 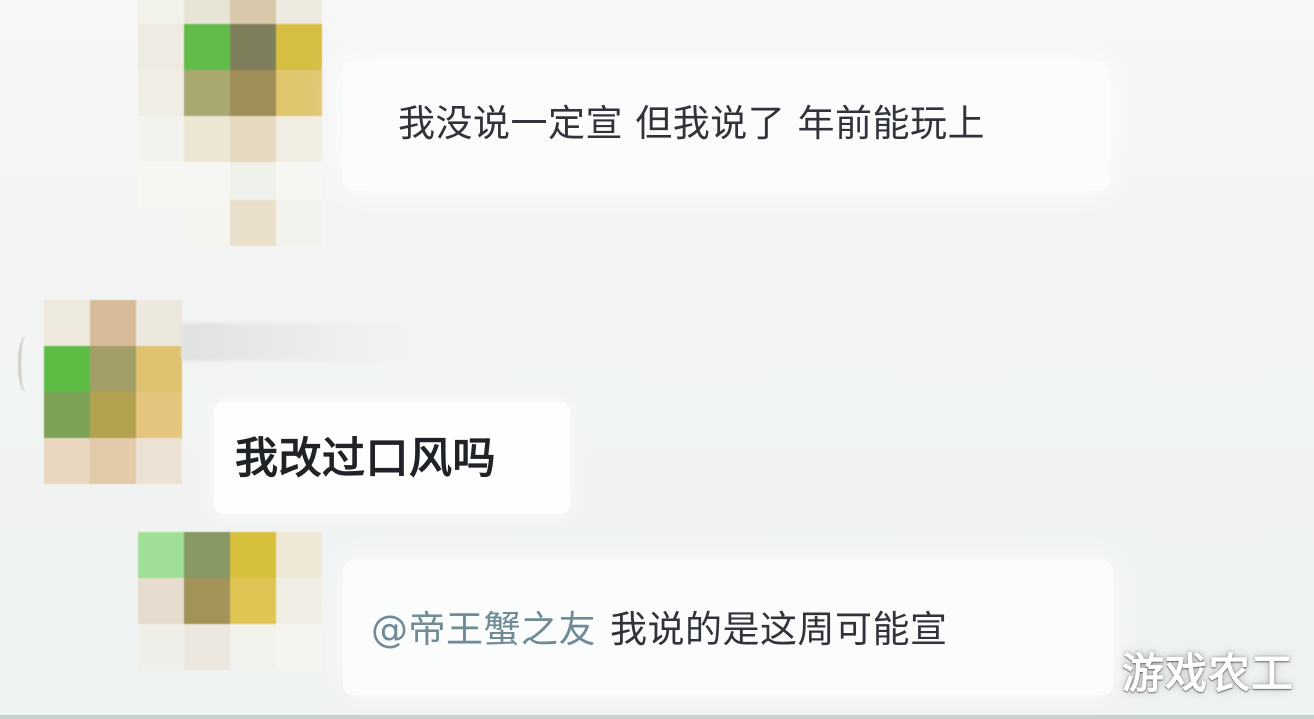 I want to click on partial-edge-icon, so click(x=25, y=364).